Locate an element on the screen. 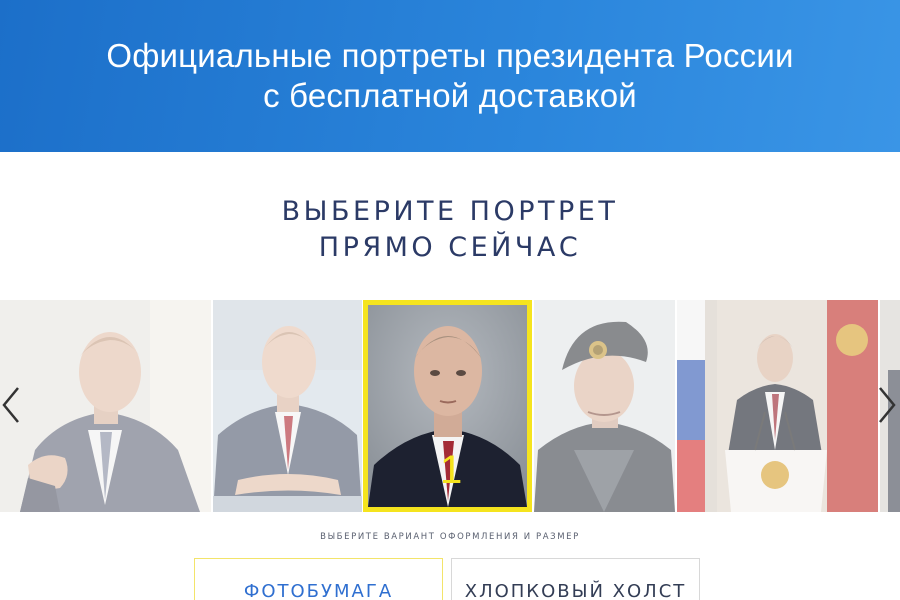 This screenshot has height=600, width=900. portrait-seated-fist-image is located at coordinates (105, 406).